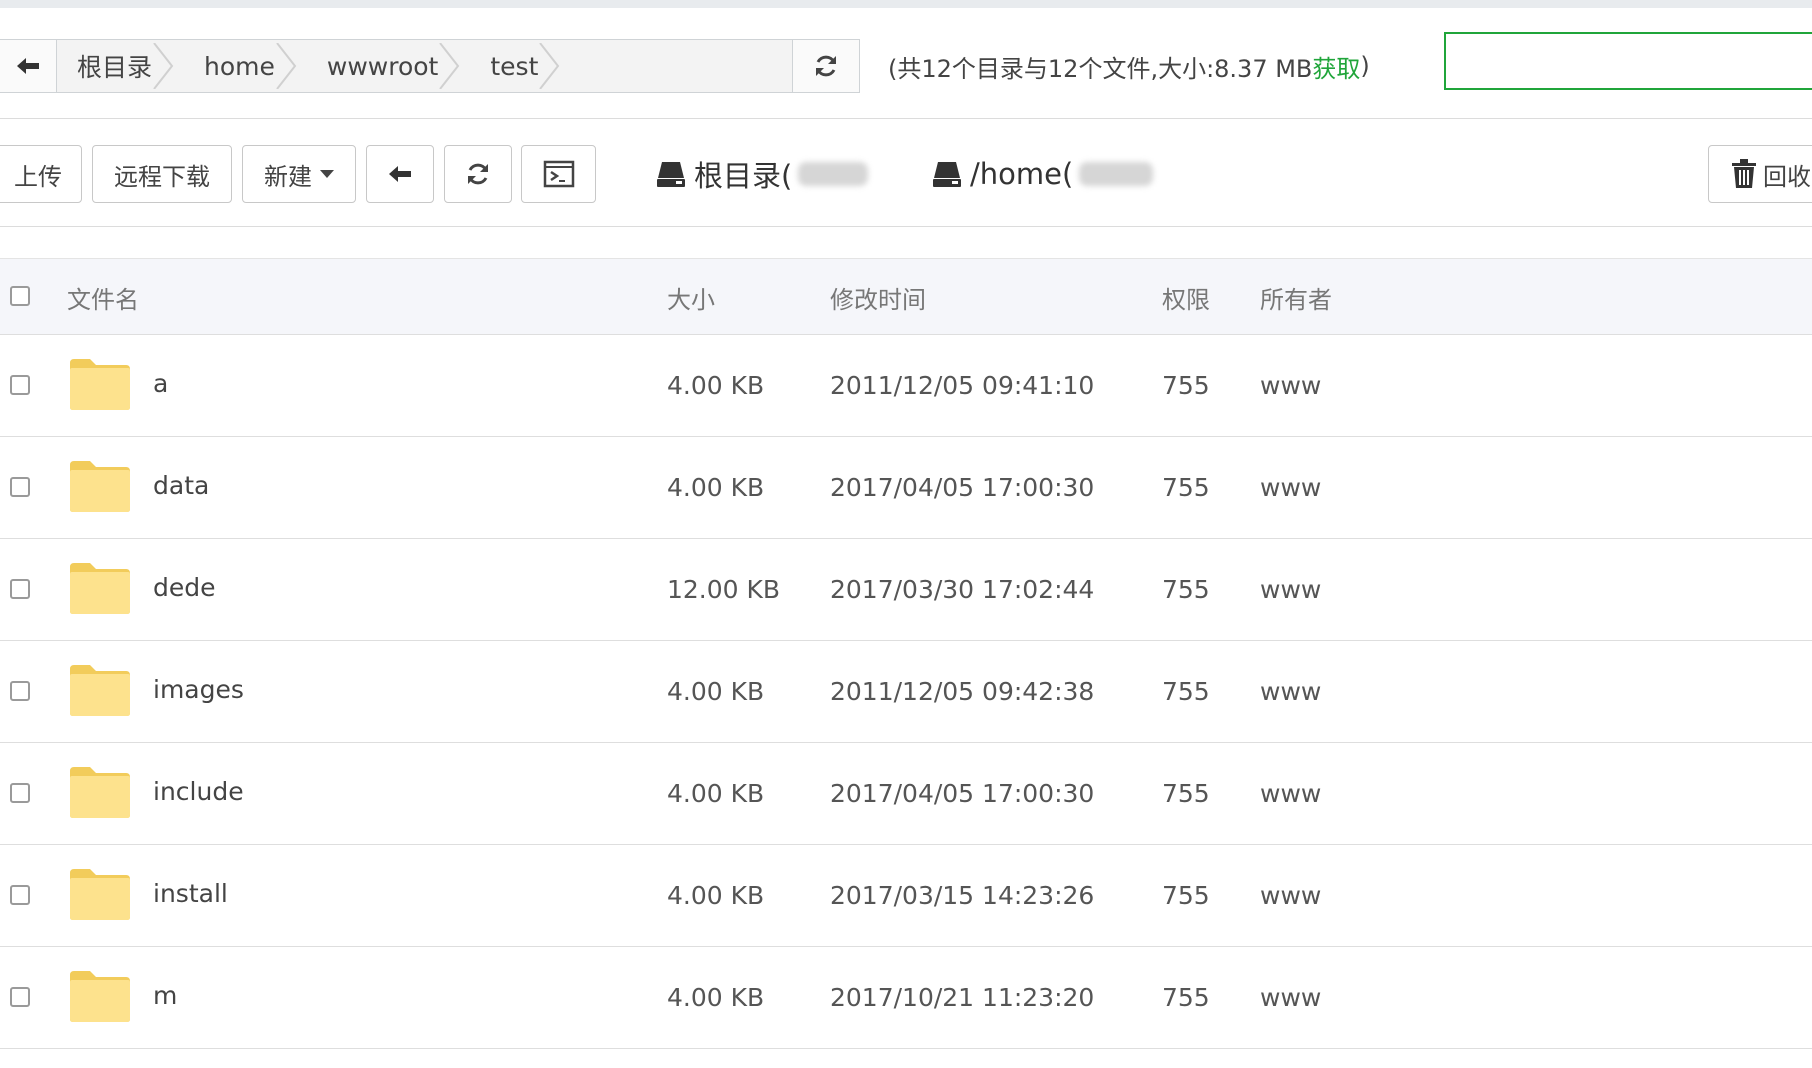 The image size is (1812, 1068). What do you see at coordinates (878, 297) in the screenshot?
I see `column-header-mtime: 修改时间` at bounding box center [878, 297].